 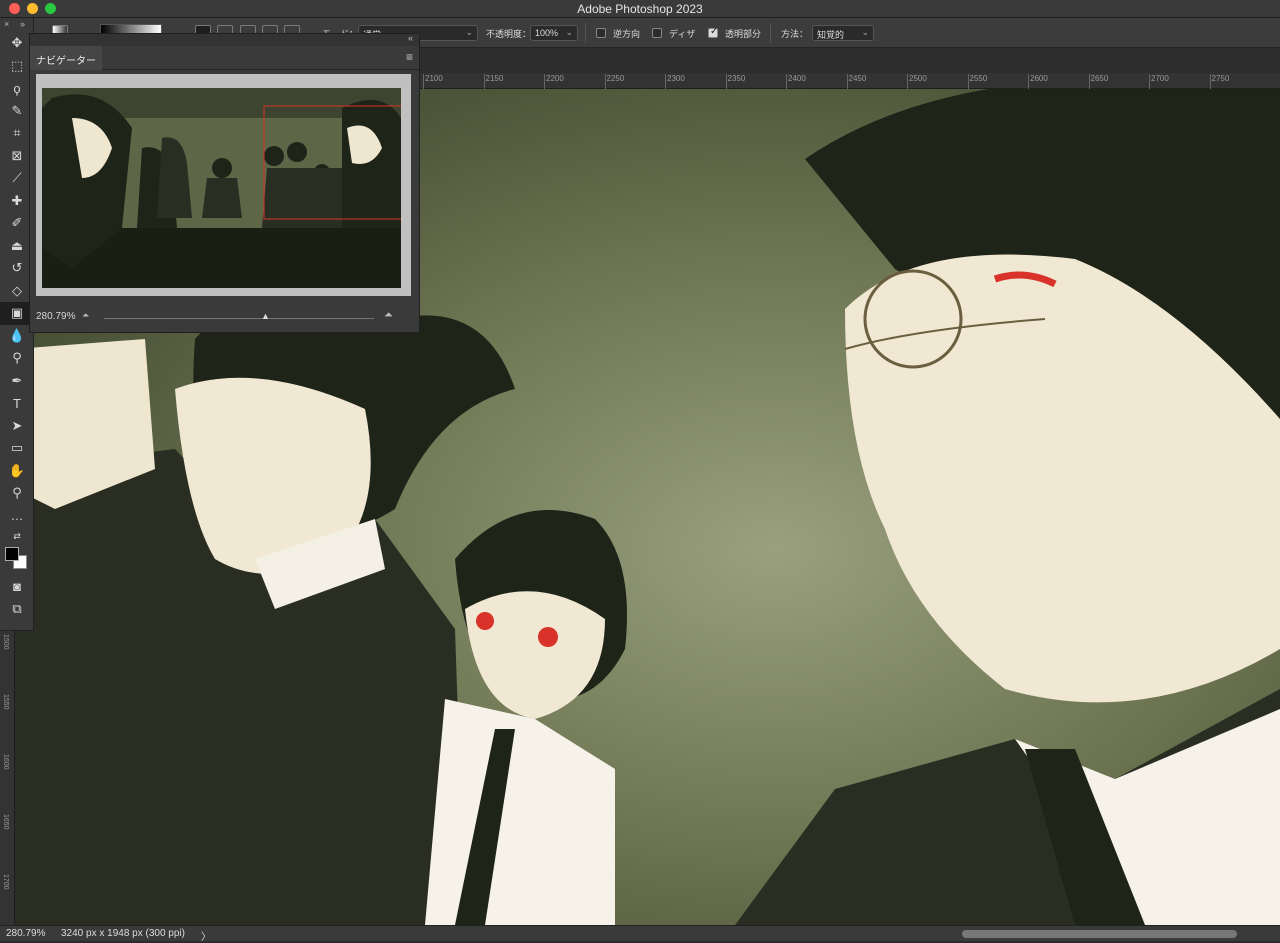 I want to click on quick-mask-icon: ◙, so click(x=17, y=586).